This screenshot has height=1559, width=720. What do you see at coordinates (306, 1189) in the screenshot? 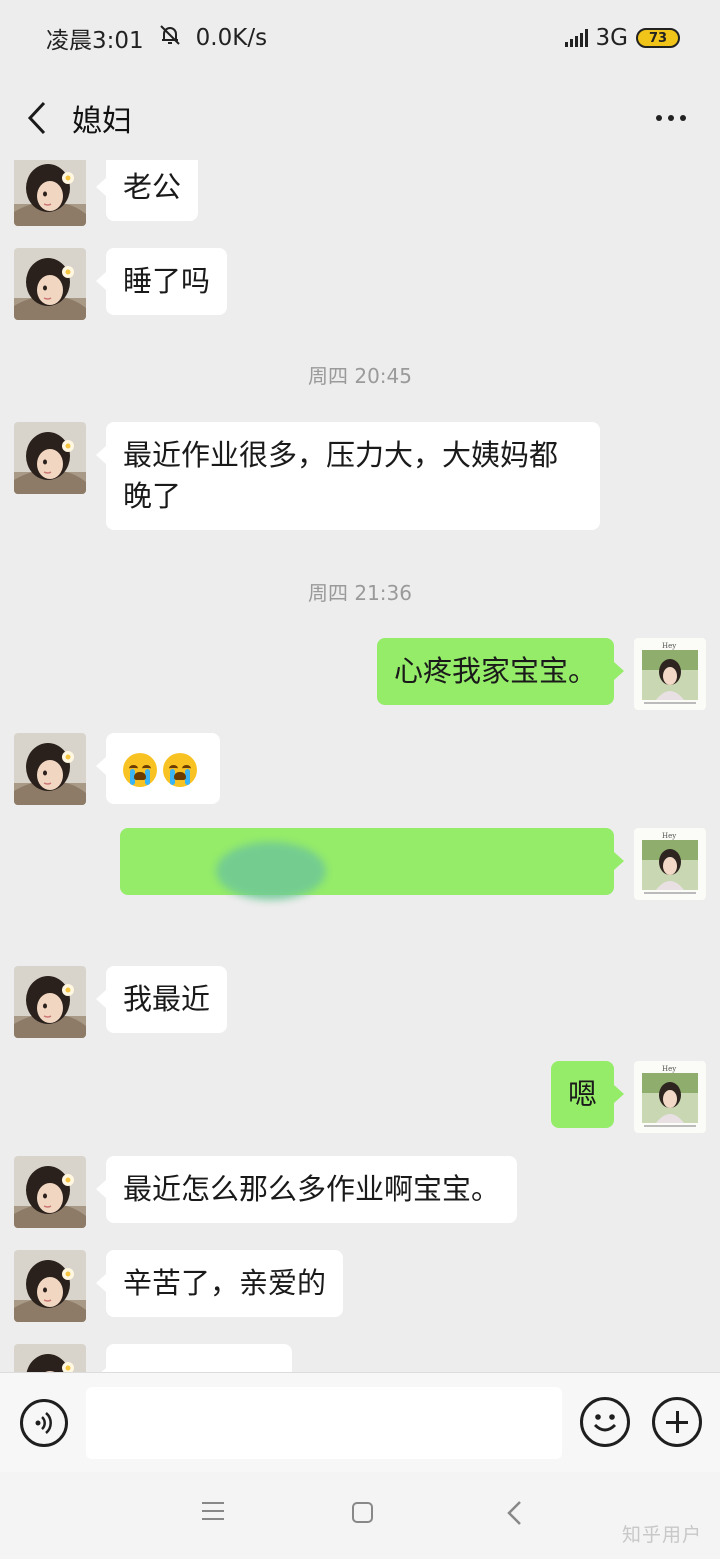
I see `message-bubble: 最近怎么那么多作业啊宝宝。` at bounding box center [306, 1189].